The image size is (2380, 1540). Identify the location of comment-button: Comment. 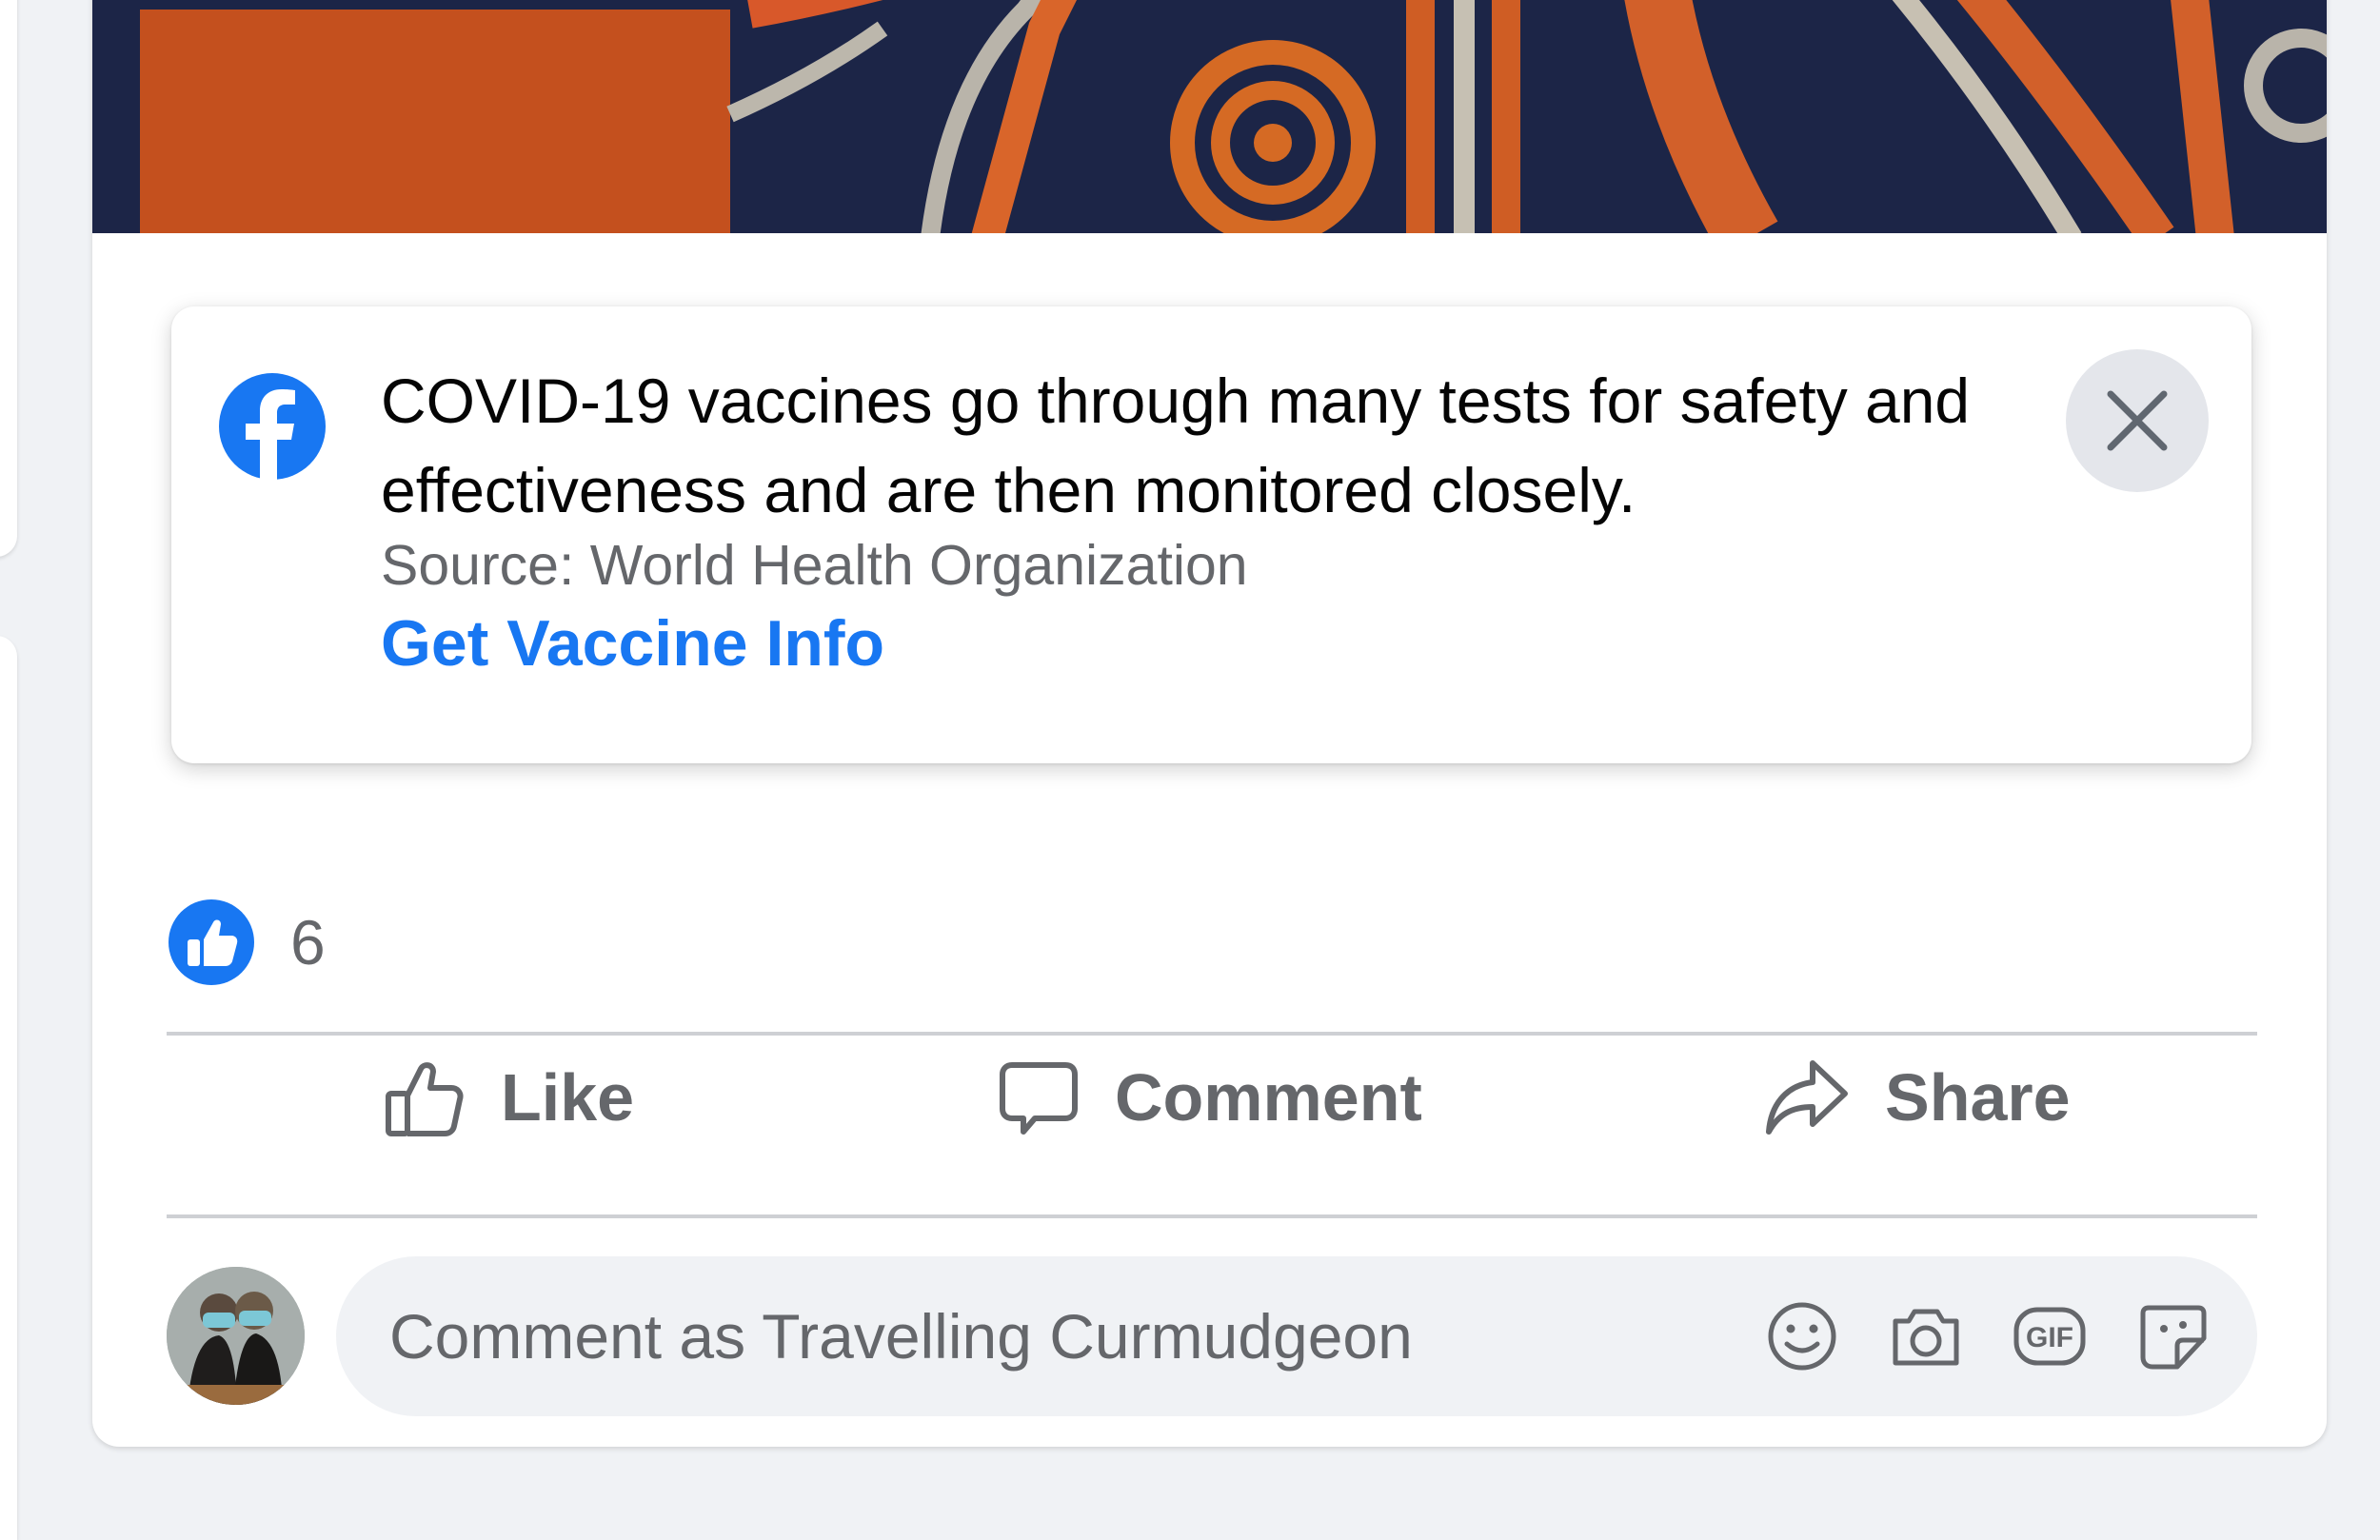
(1209, 1097).